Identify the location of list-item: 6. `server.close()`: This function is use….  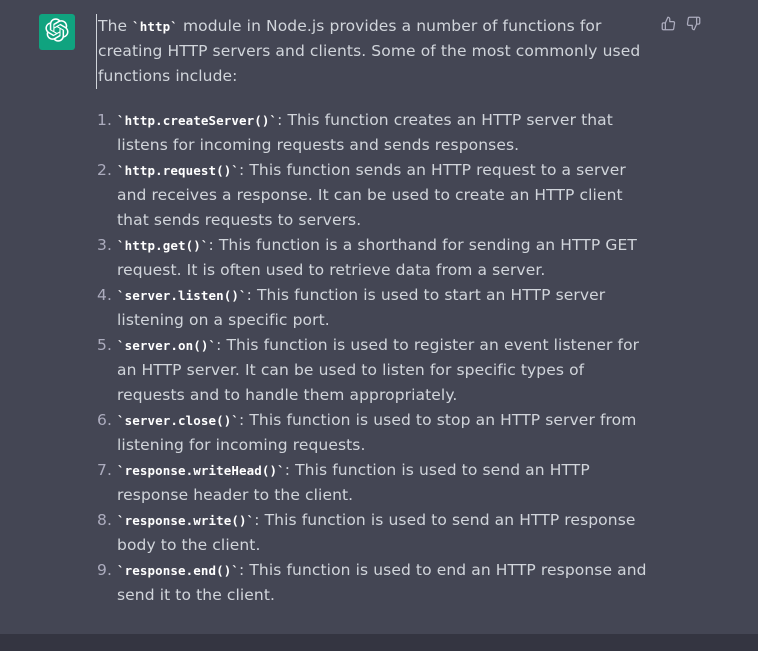
(373, 433).